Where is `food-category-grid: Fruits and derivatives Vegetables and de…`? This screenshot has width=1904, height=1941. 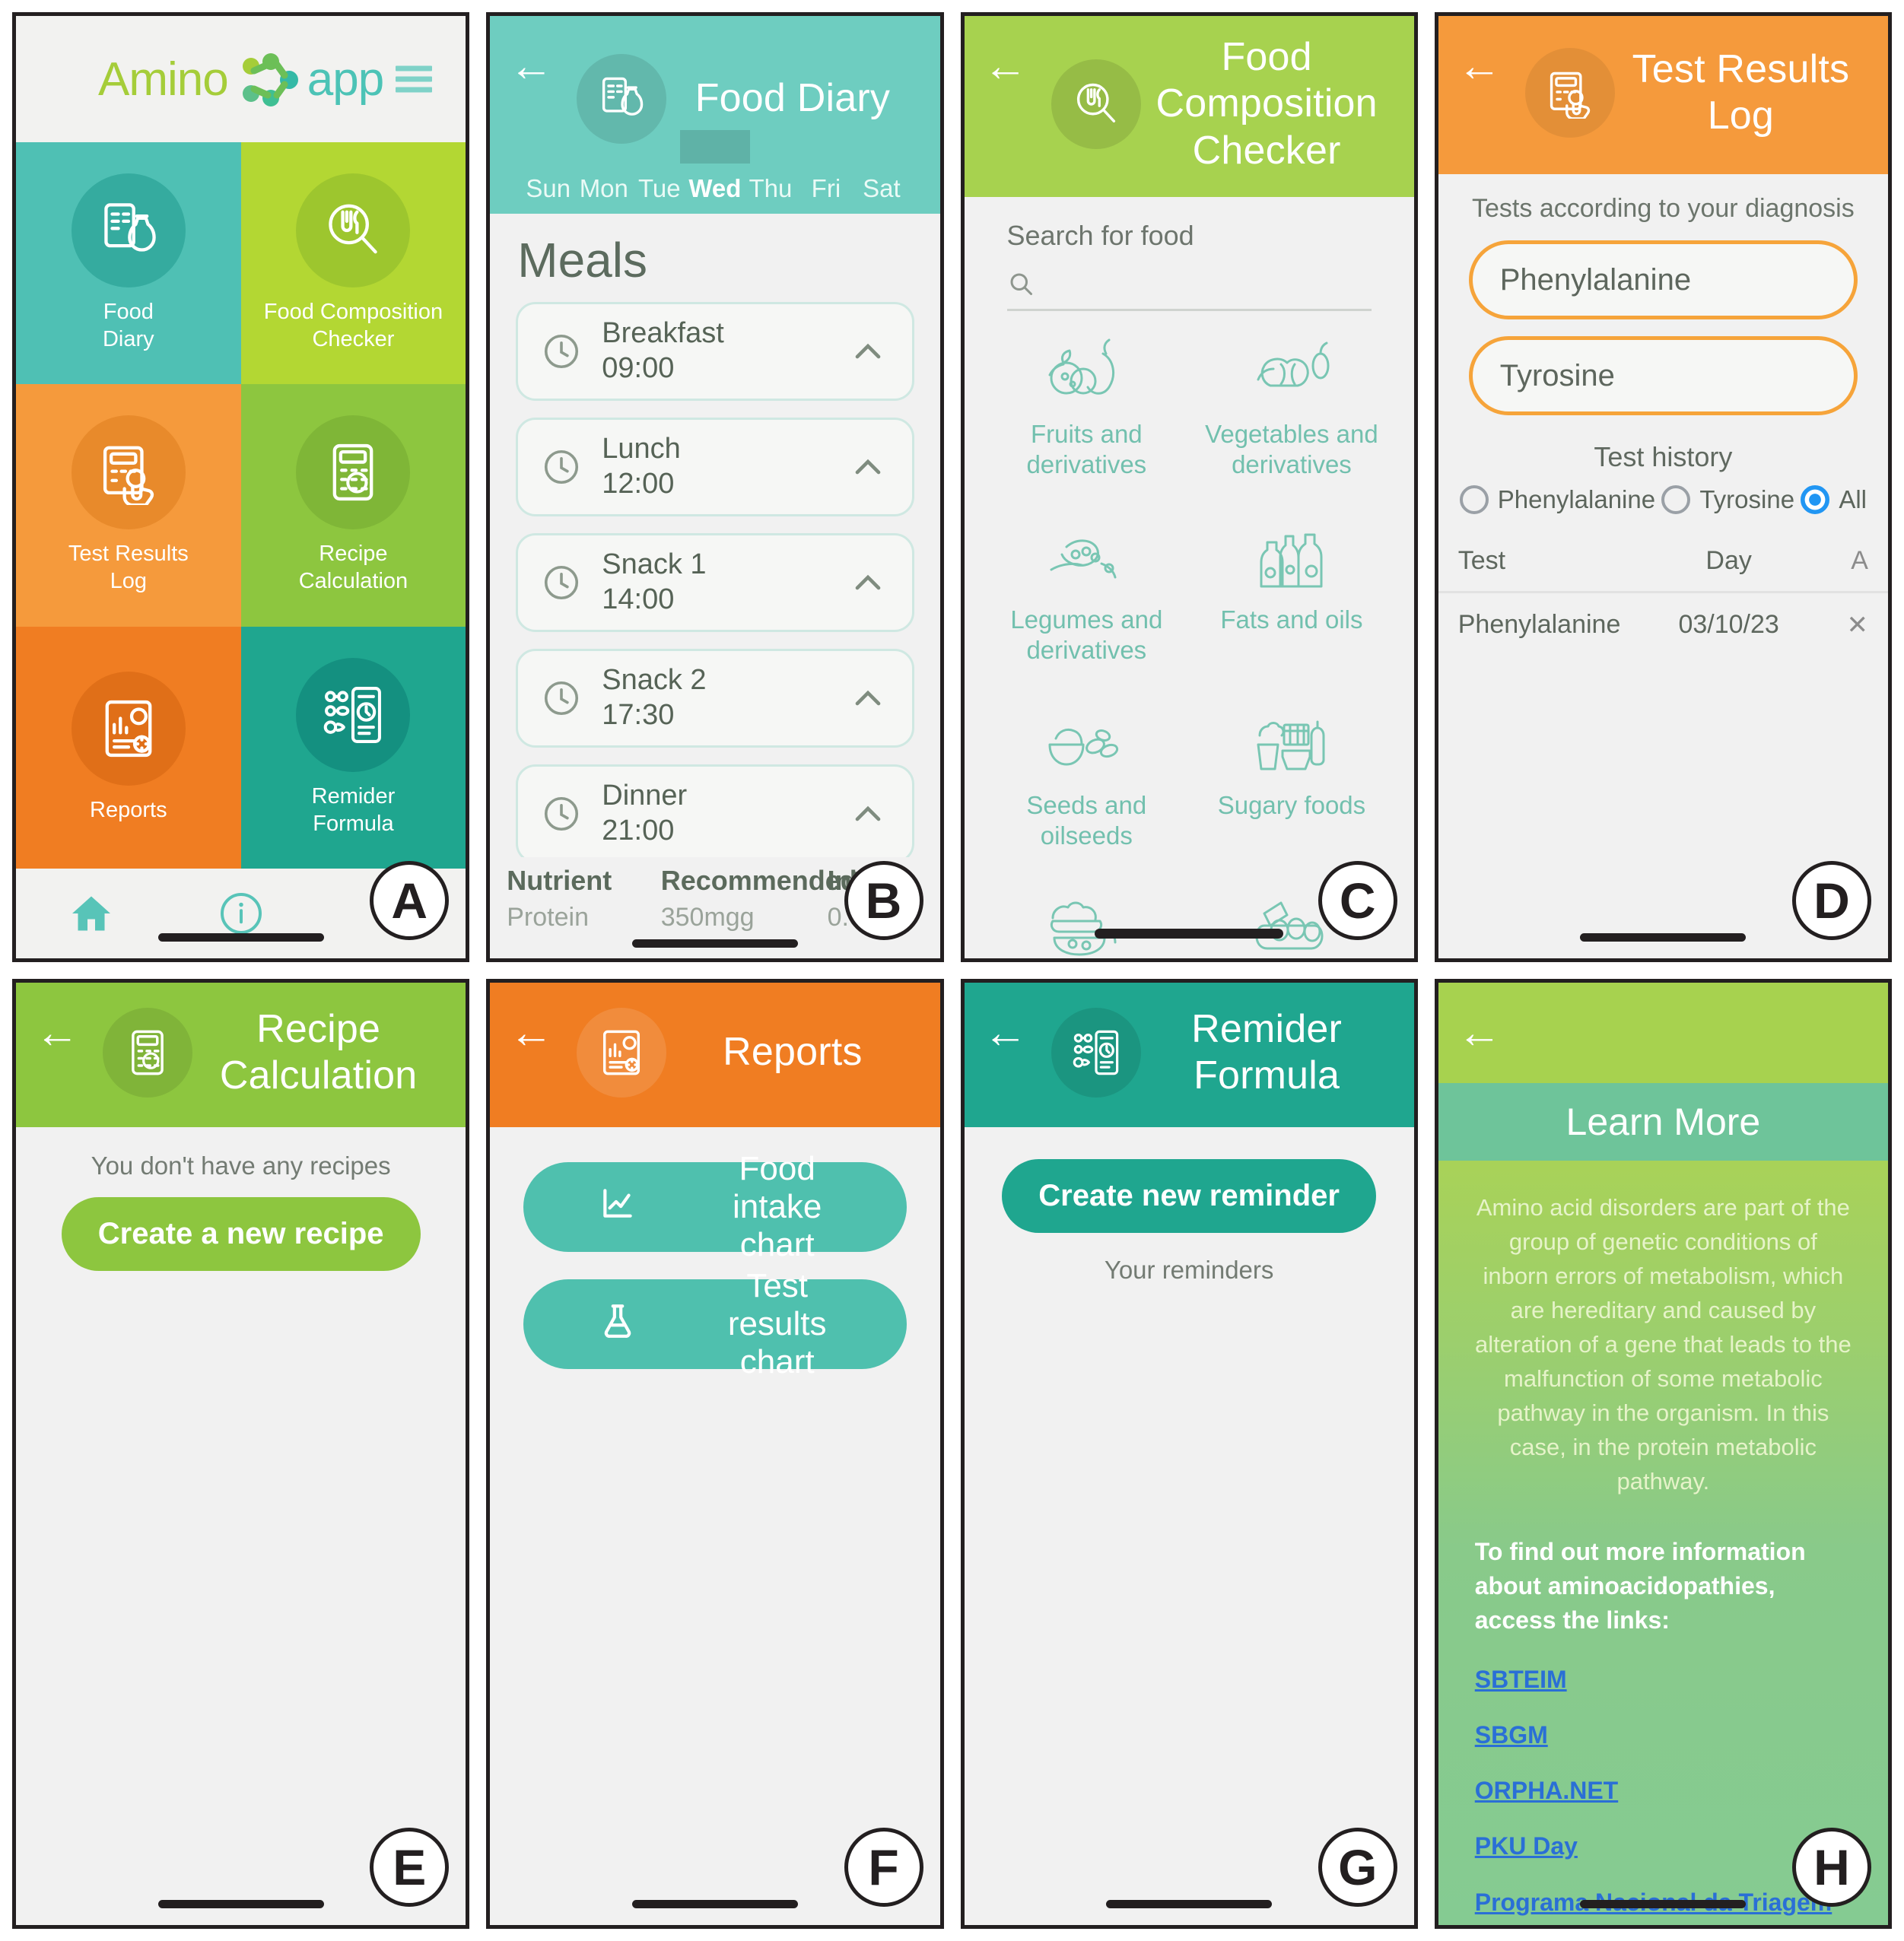
food-category-grid: Fruits and derivatives Vegetables and de… is located at coordinates (1189, 634).